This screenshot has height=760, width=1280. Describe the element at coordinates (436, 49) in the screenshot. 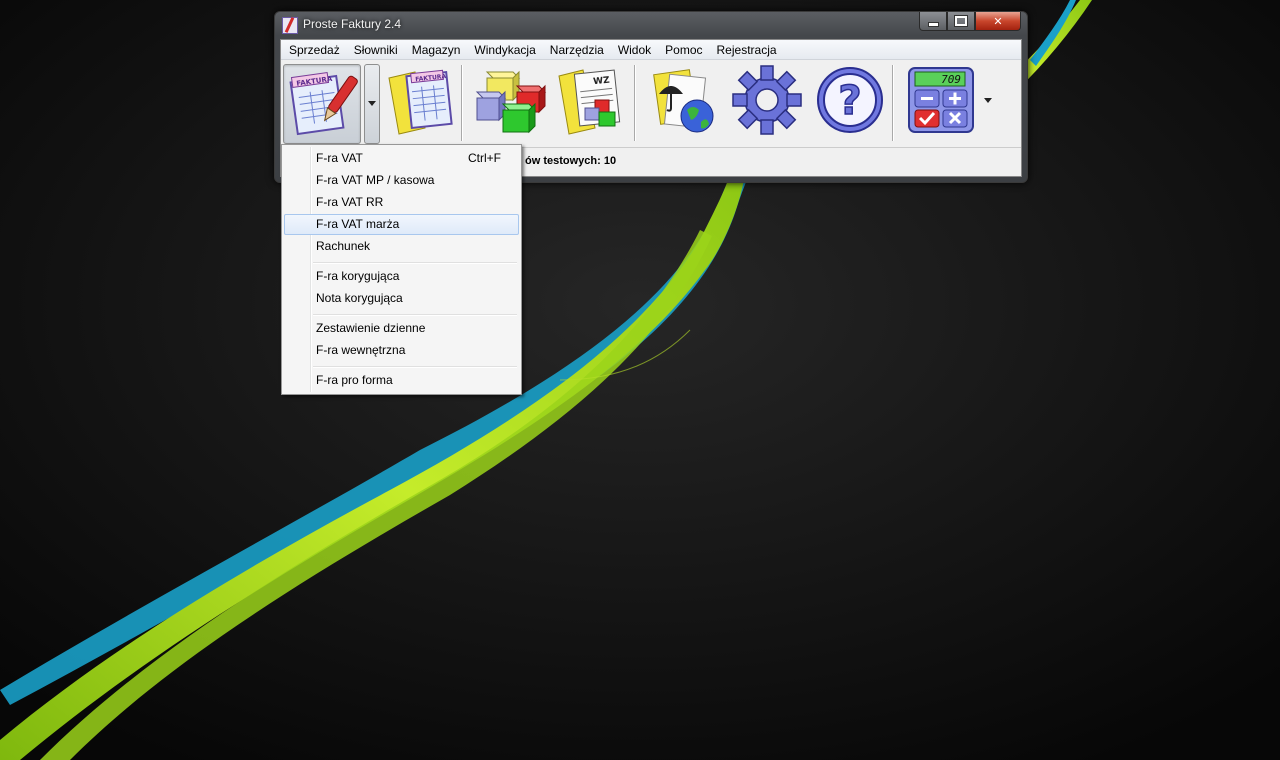

I see `menu-magazyn: Magazyn` at that location.